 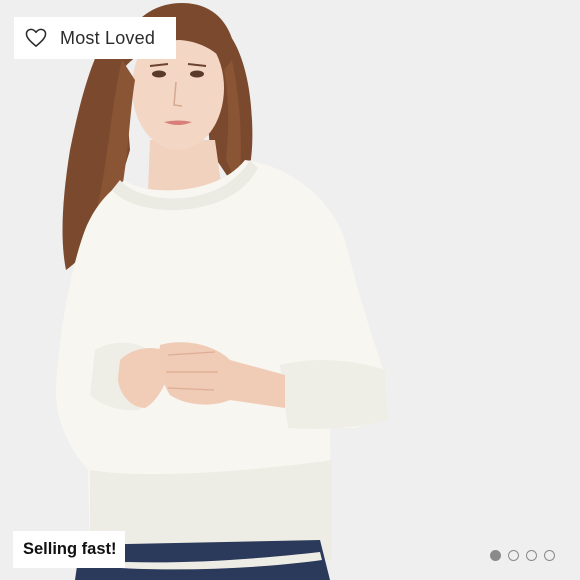 I want to click on selling-fast-label: Selling fast!, so click(x=70, y=549).